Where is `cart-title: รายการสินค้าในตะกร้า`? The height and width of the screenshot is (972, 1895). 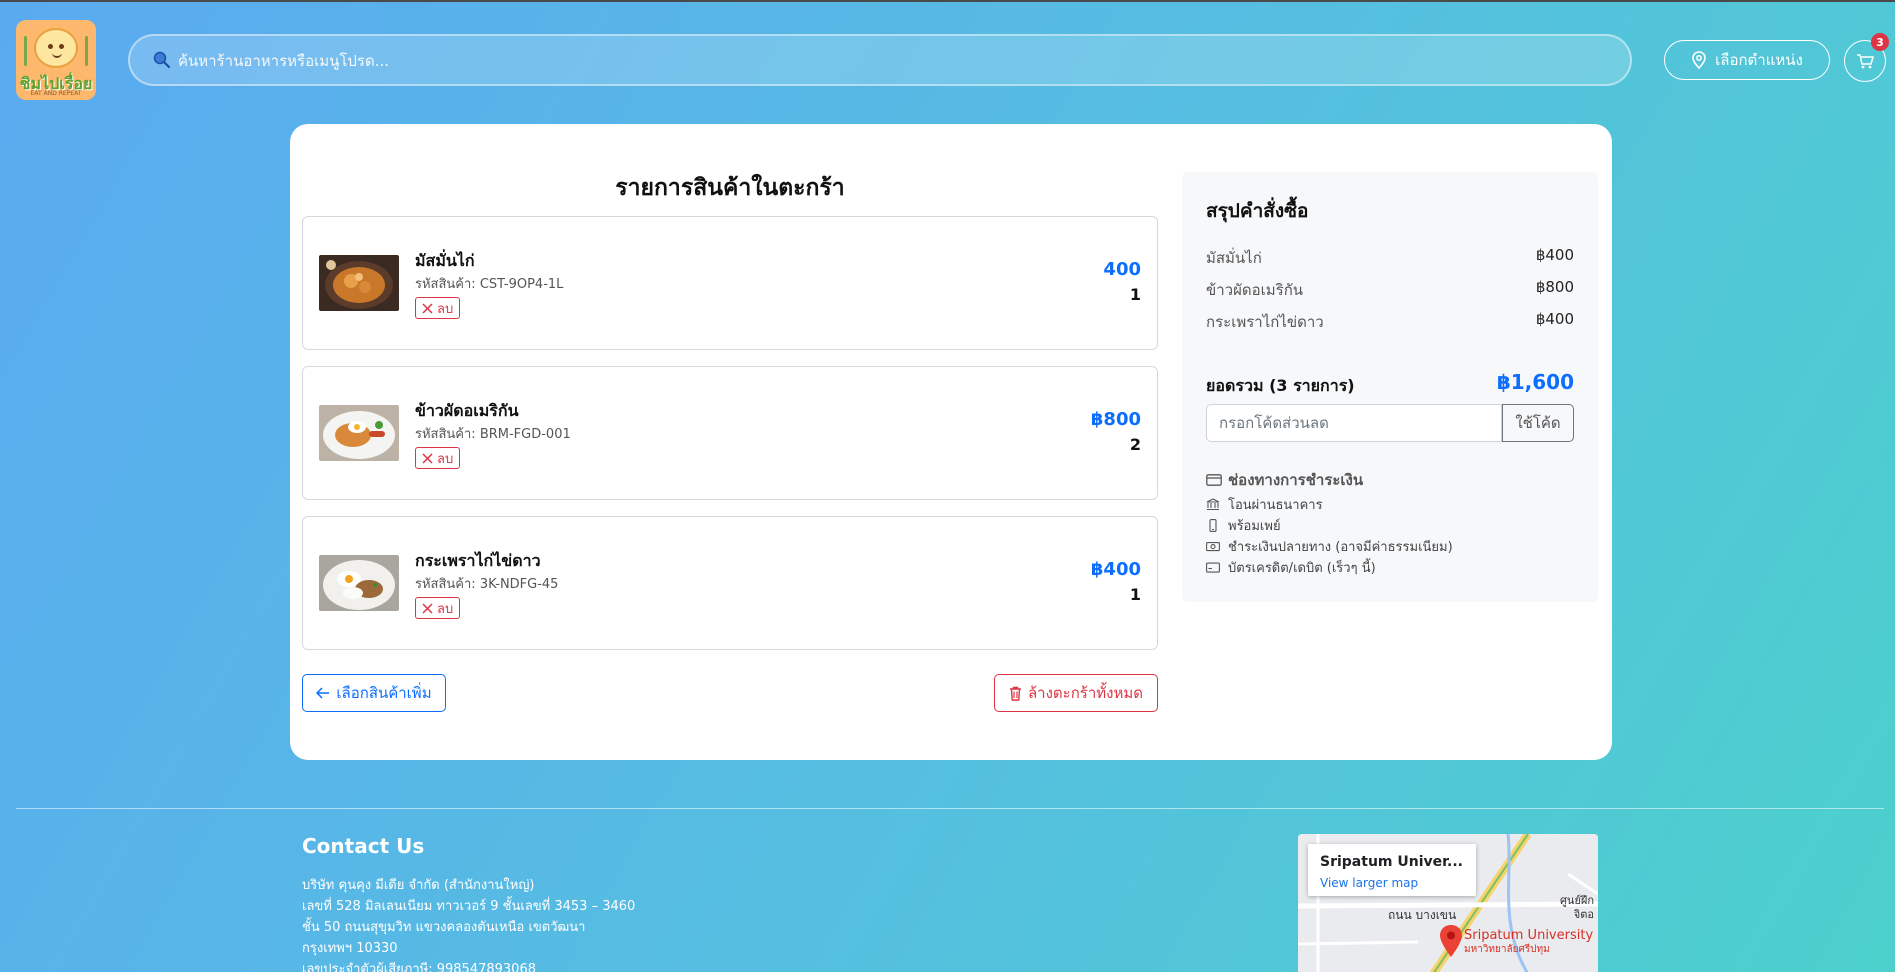
cart-title: รายการสินค้าในตะกร้า is located at coordinates (730, 188).